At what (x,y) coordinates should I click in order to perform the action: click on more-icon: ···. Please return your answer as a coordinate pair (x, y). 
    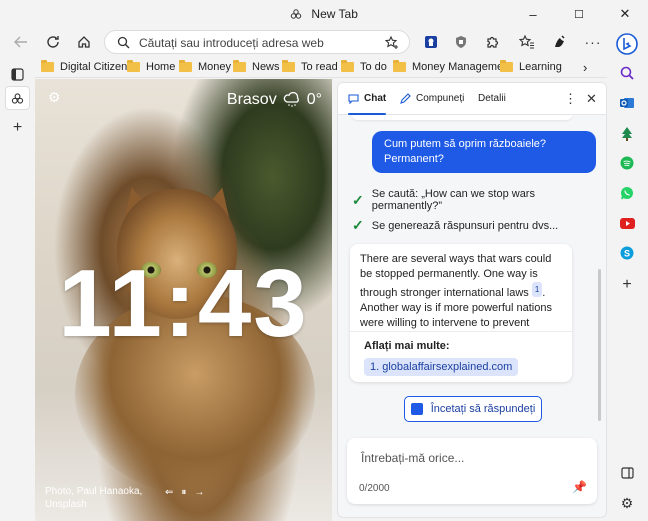
    Looking at the image, I should click on (593, 42).